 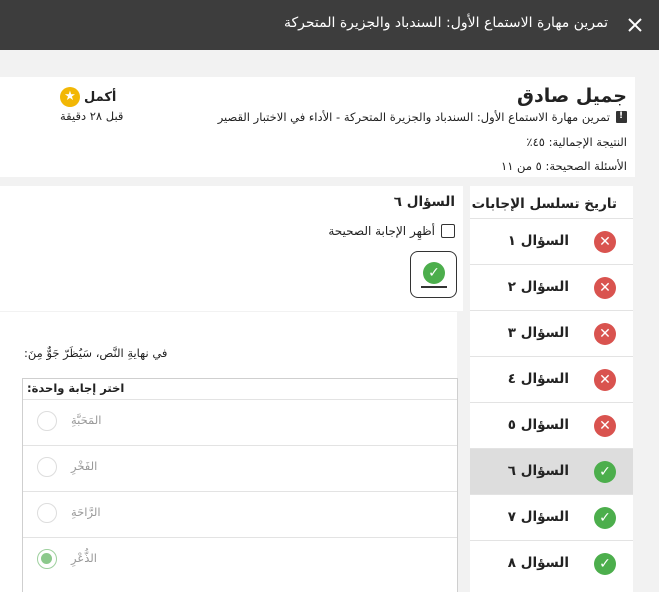 I want to click on overall-score: النتيجة الإجمالية: ٤٥٪, so click(x=576, y=142).